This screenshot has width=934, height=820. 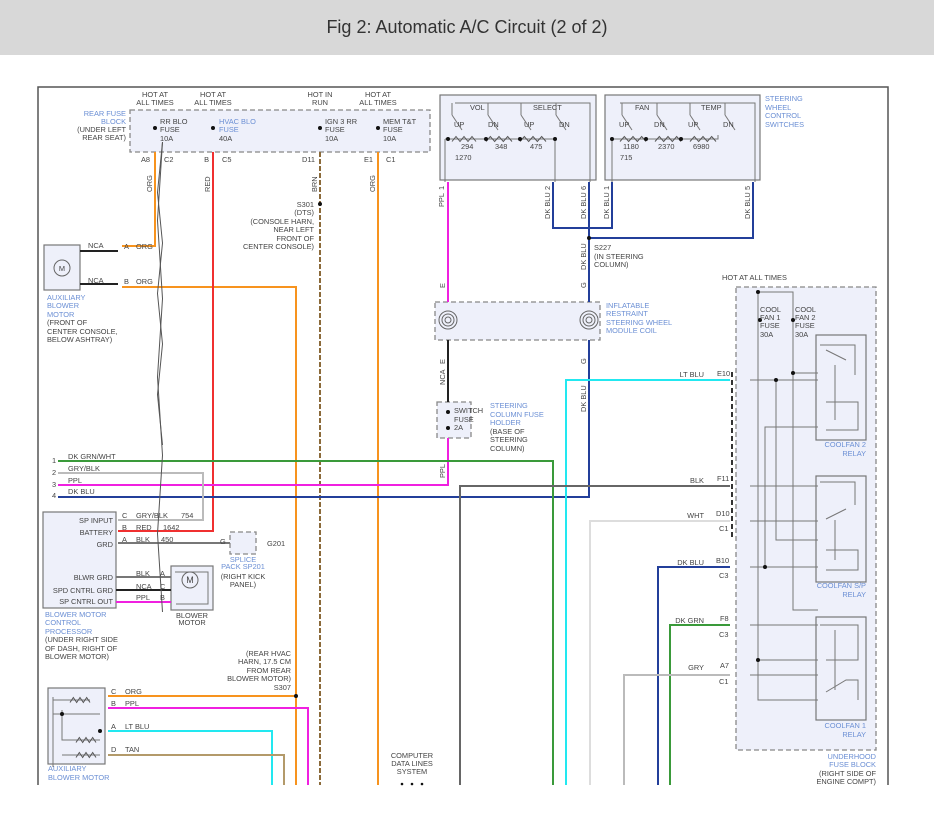 What do you see at coordinates (754, 277) in the screenshot?
I see `diagram-label: HOT AT ALL TIMES` at bounding box center [754, 277].